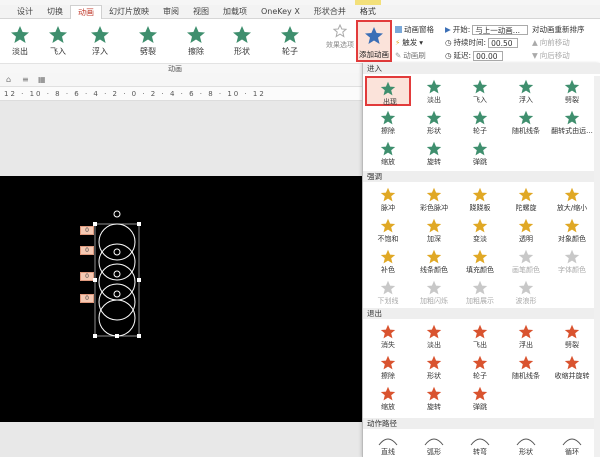  Describe the element at coordinates (526, 261) in the screenshot. I see `gallery-item-emphasis: 画笔颜色` at that location.